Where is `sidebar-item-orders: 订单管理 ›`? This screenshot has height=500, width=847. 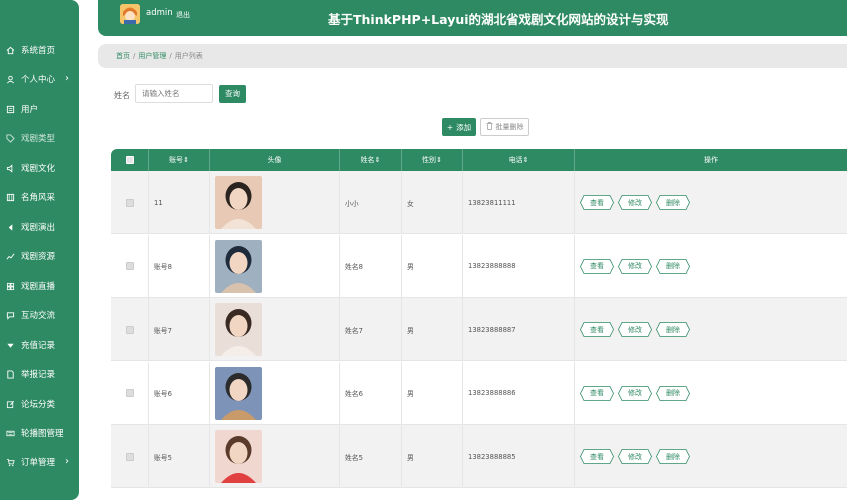 sidebar-item-orders: 订单管理 › is located at coordinates (39, 462).